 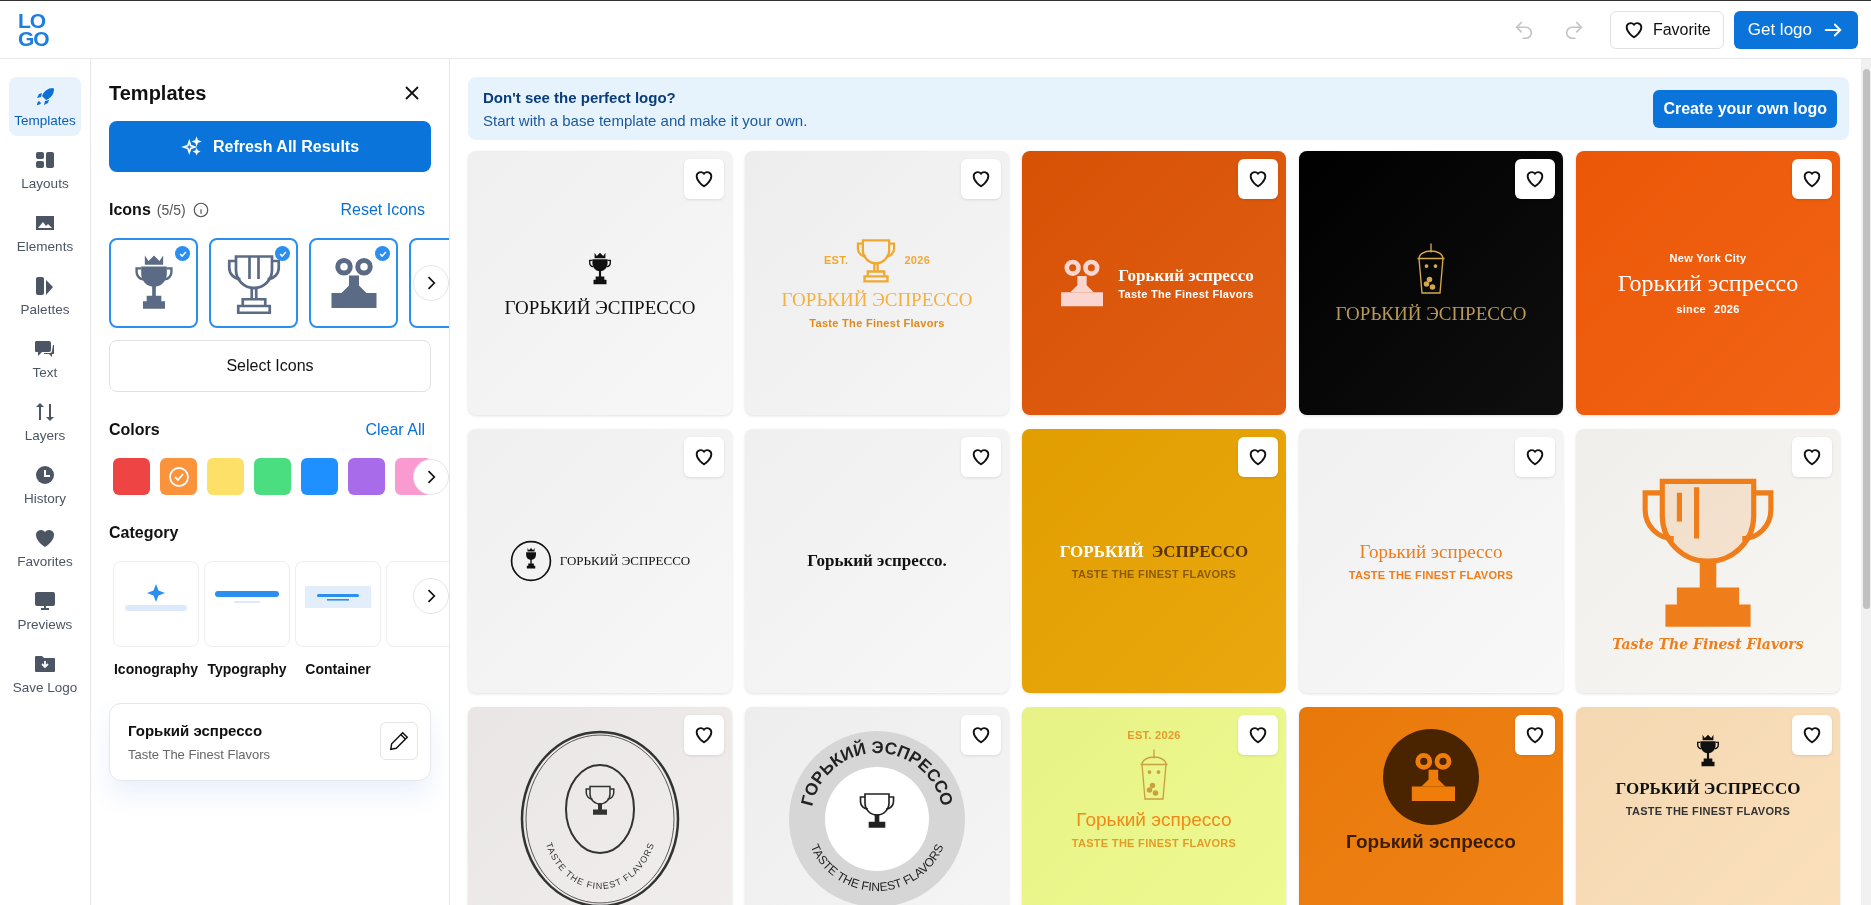 I want to click on pencil-icon, so click(x=399, y=741).